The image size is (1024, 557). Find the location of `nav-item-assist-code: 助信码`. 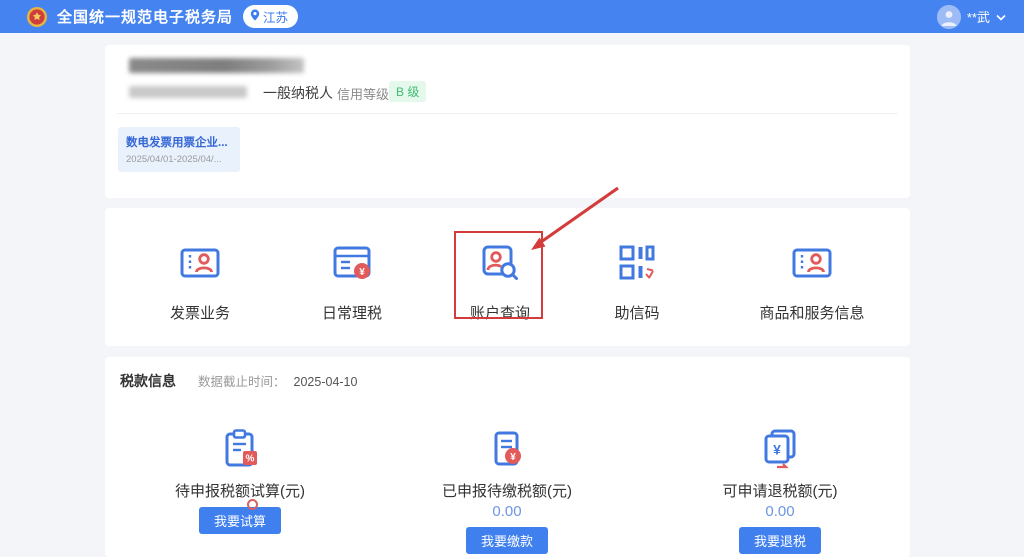

nav-item-assist-code: 助信码 is located at coordinates (637, 281).